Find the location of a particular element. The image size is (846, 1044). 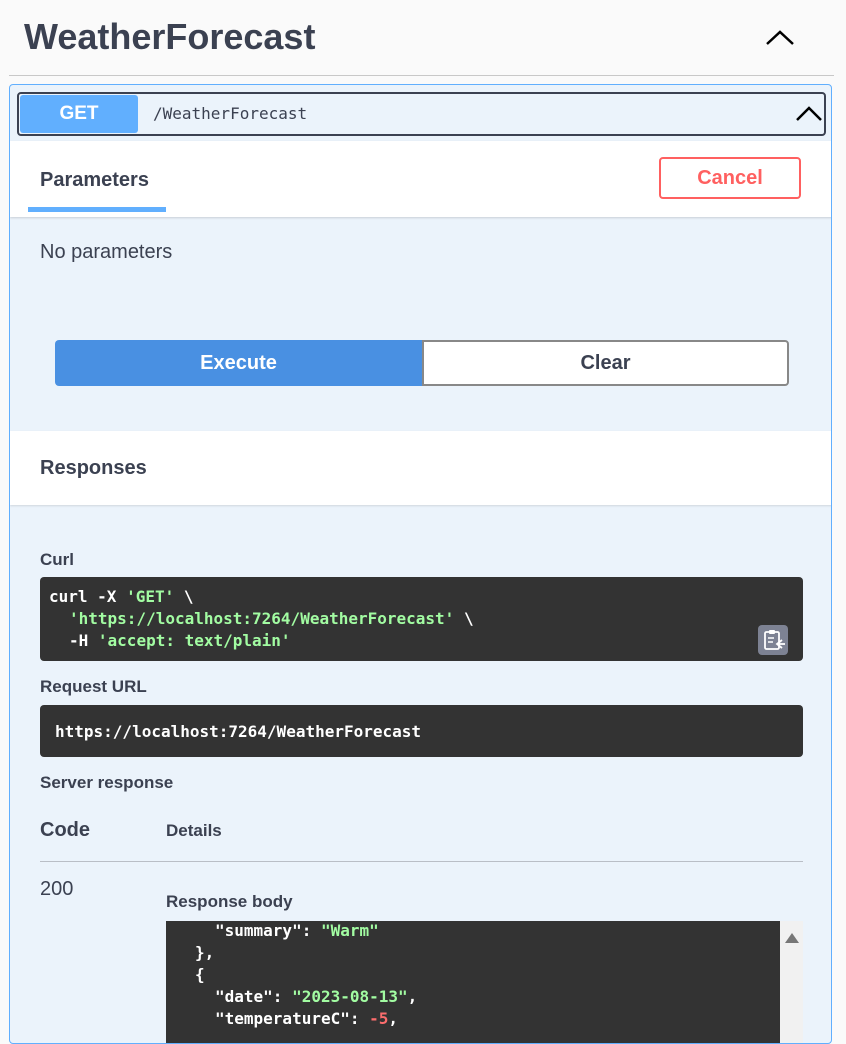

request-url-label: Request URL is located at coordinates (93, 686).